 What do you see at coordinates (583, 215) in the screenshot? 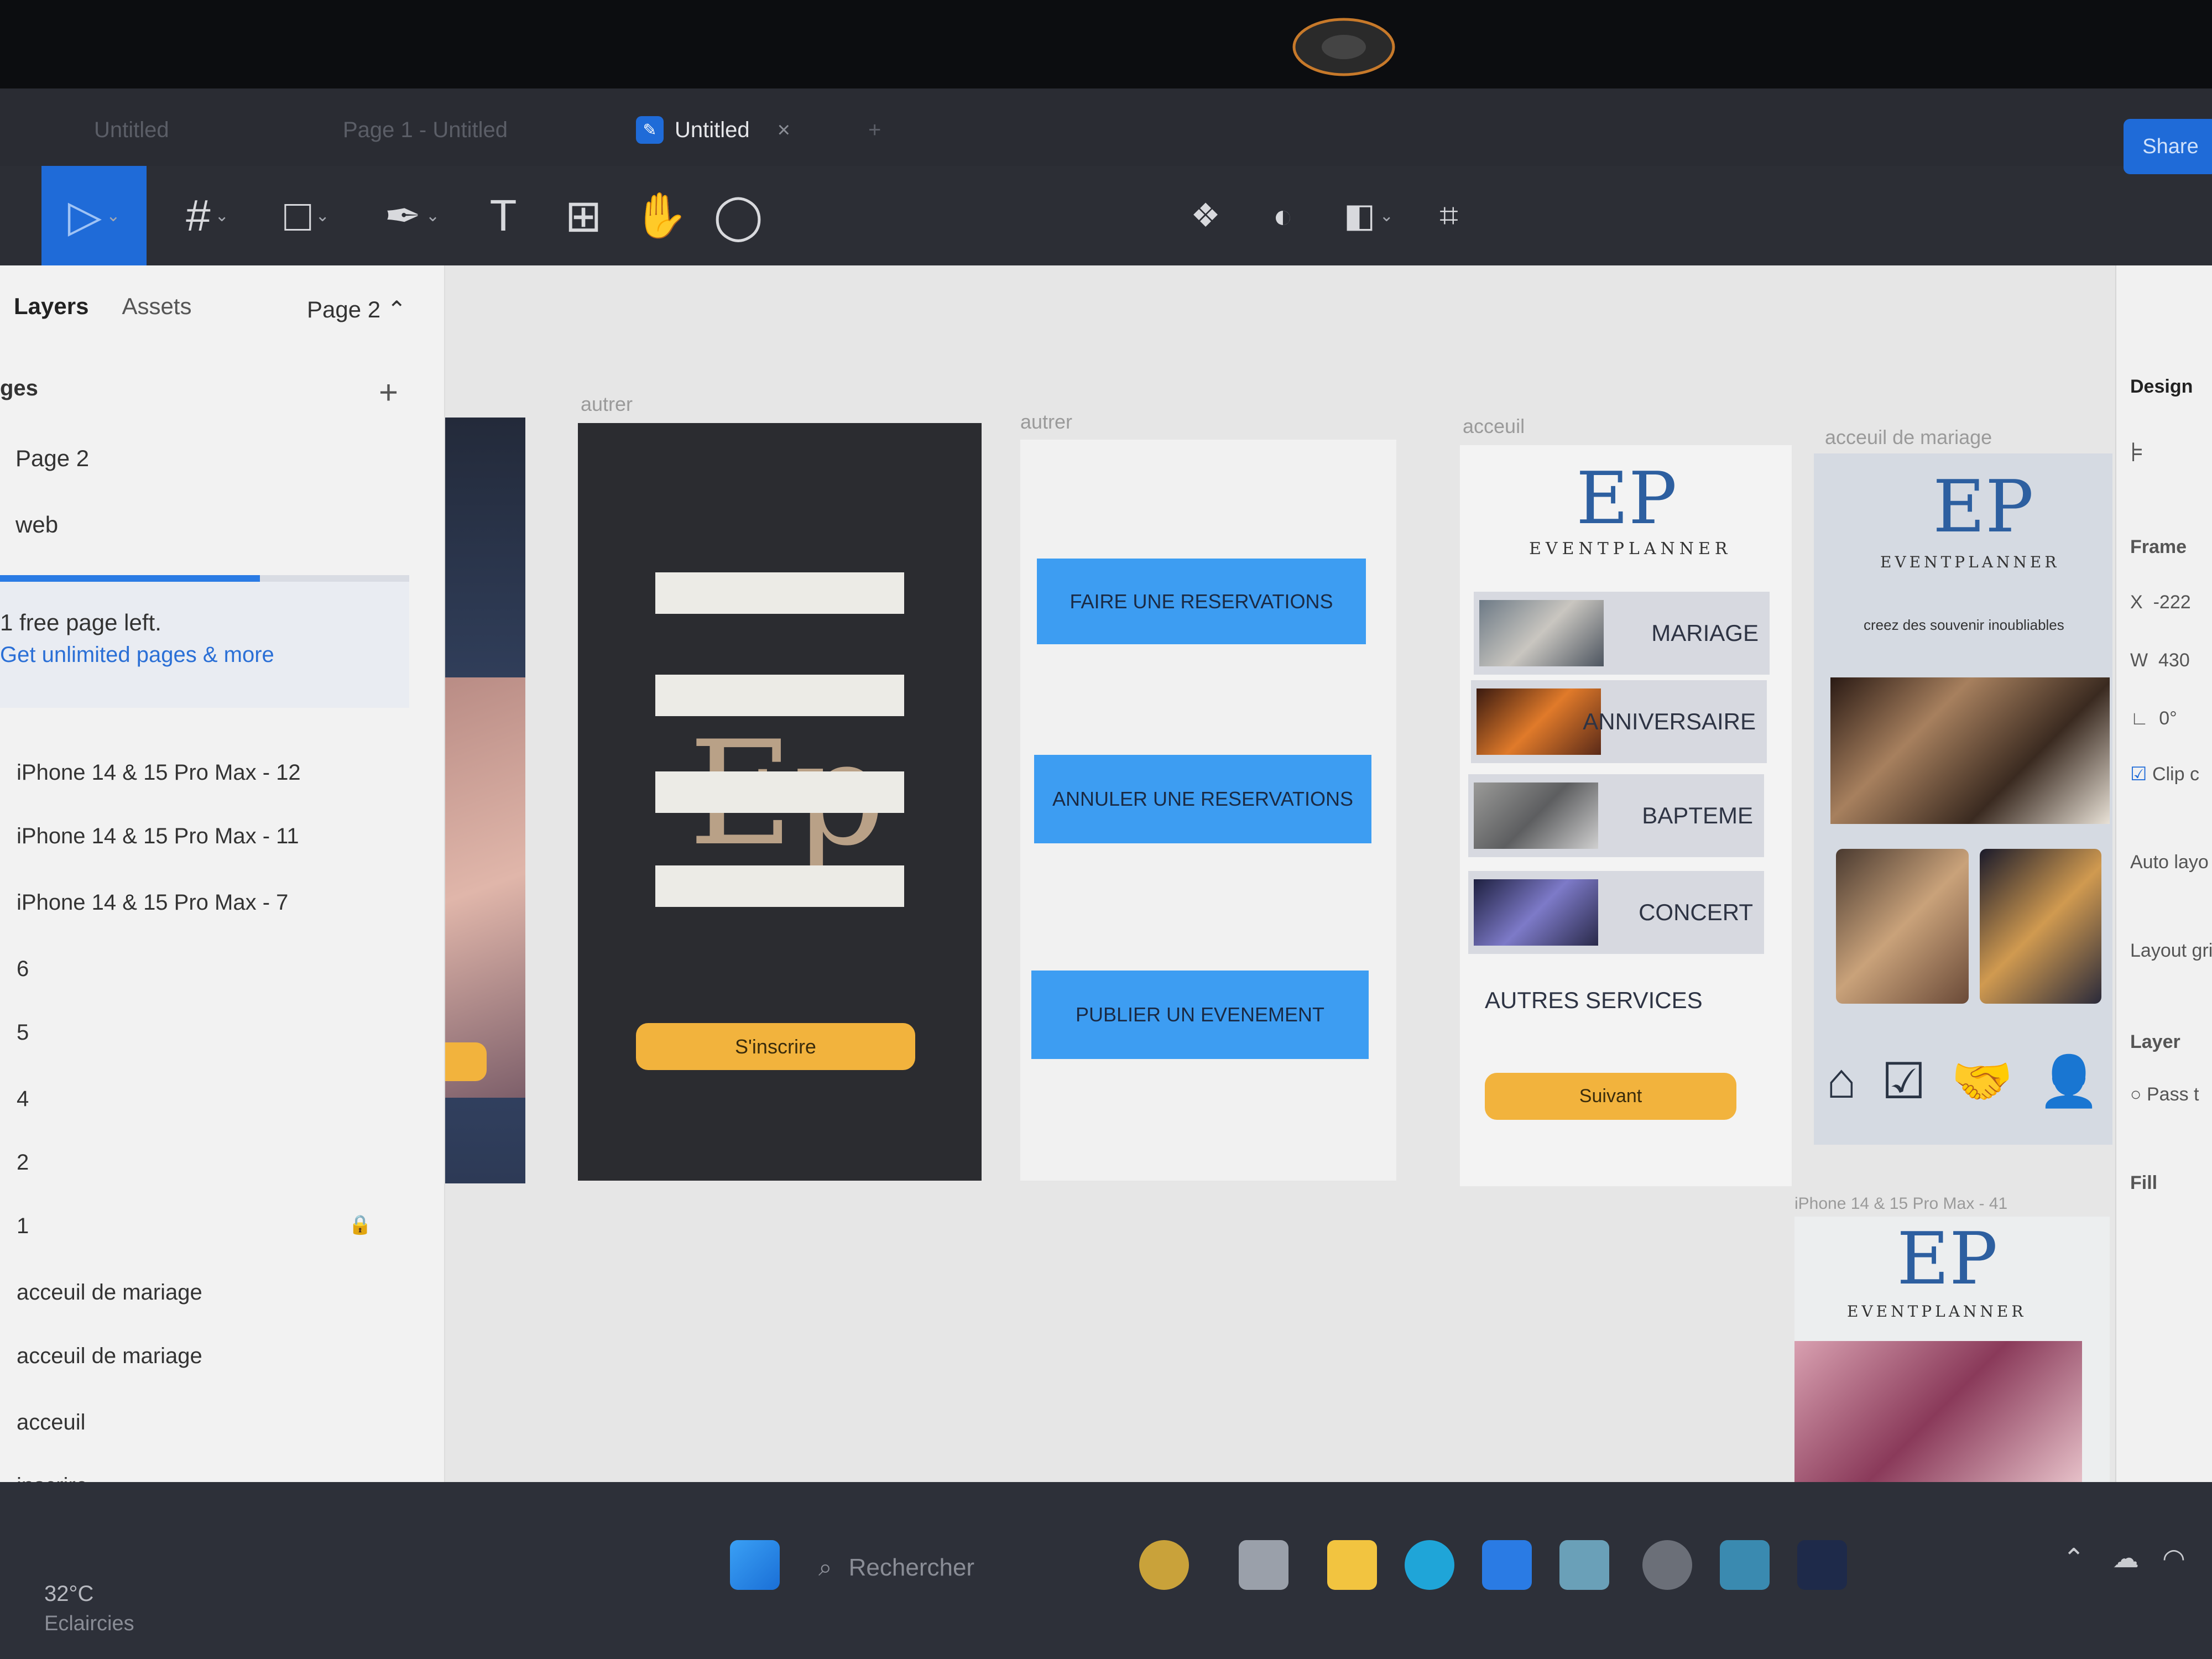
I see `resources-tool-button: ⊞` at bounding box center [583, 215].